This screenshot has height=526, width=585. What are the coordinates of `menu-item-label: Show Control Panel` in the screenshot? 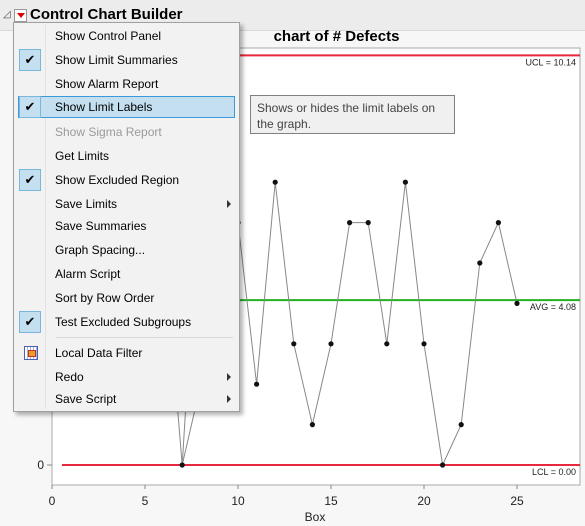 It's located at (108, 36).